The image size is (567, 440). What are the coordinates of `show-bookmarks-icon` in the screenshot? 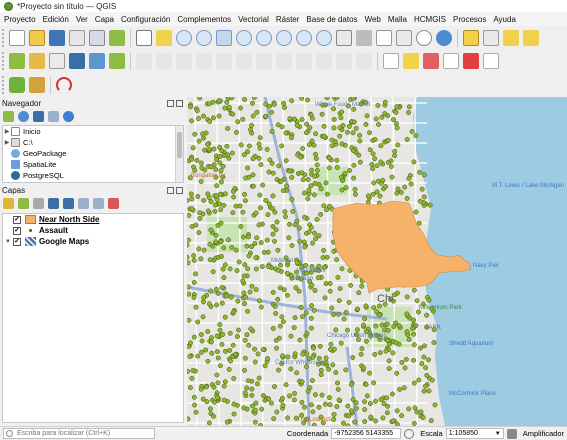 It's located at (404, 38).